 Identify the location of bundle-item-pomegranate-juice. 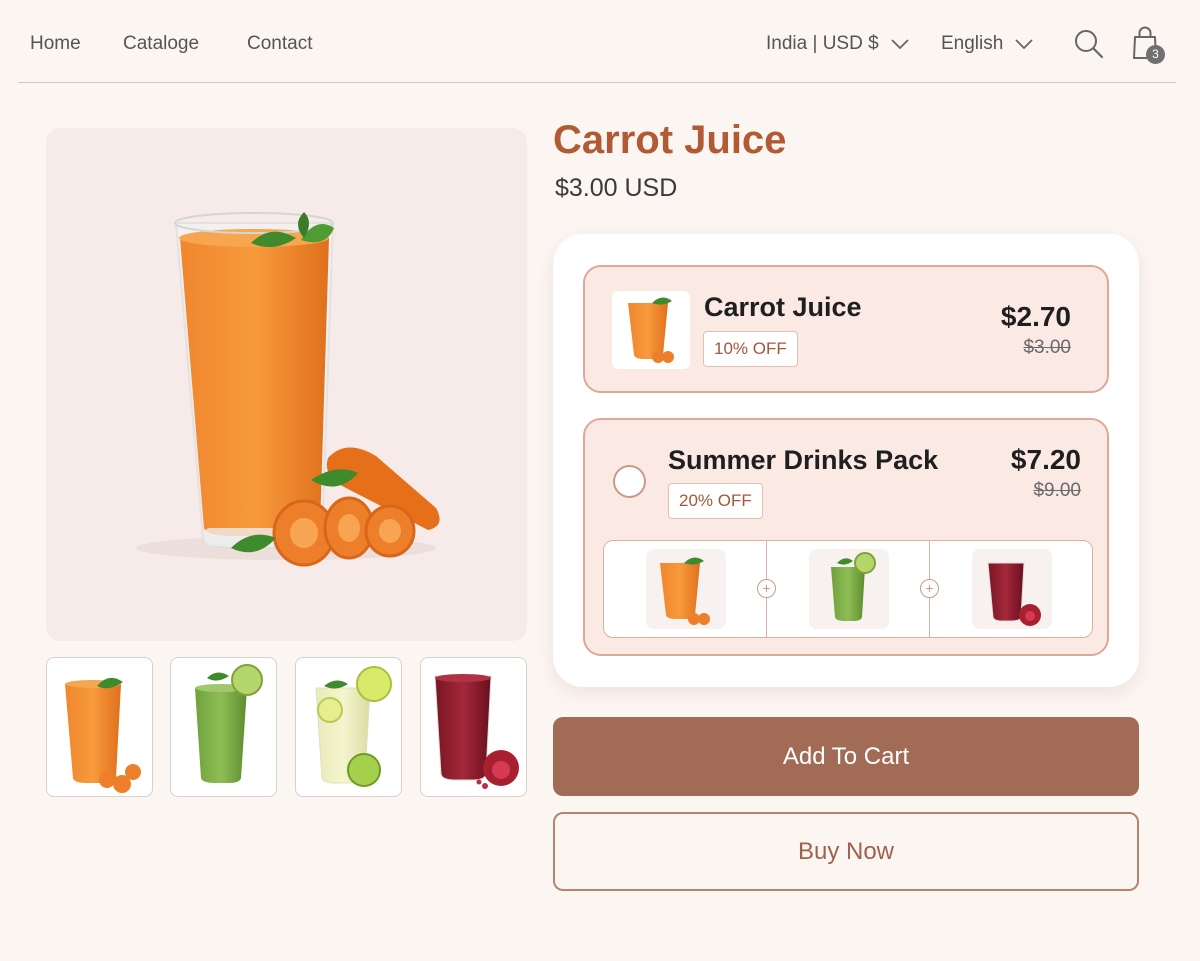
(1011, 589).